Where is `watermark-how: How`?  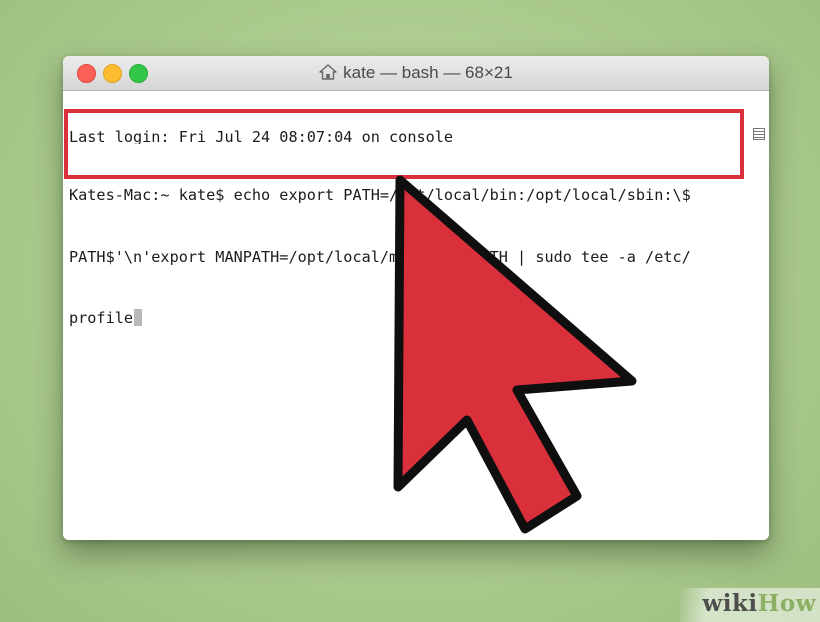
watermark-how: How is located at coordinates (786, 603).